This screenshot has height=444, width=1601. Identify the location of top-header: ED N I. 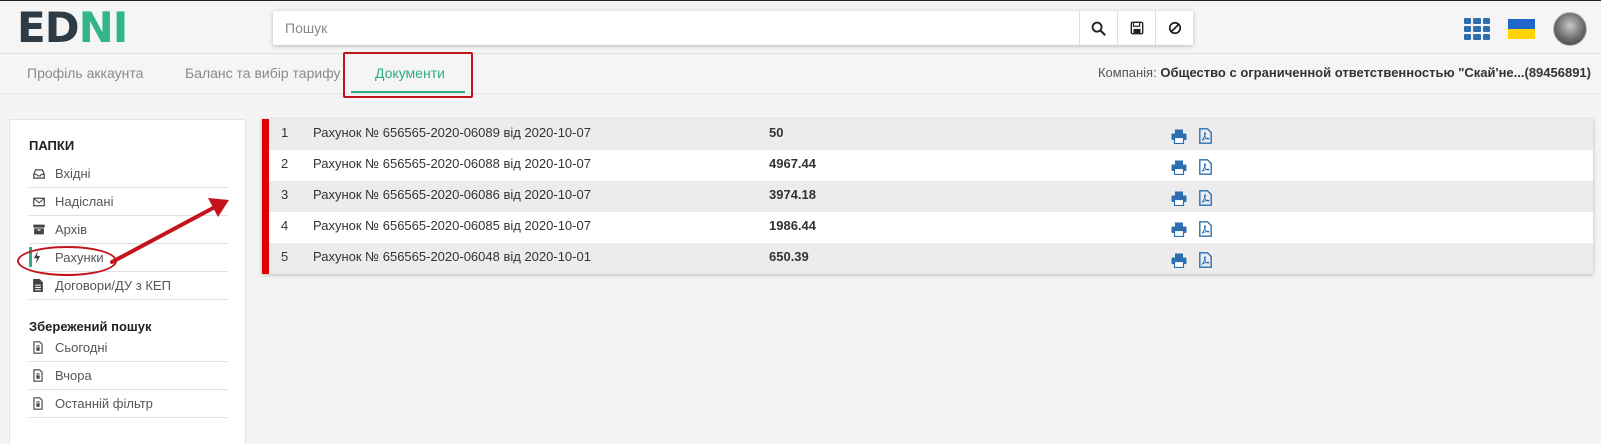
(800, 27).